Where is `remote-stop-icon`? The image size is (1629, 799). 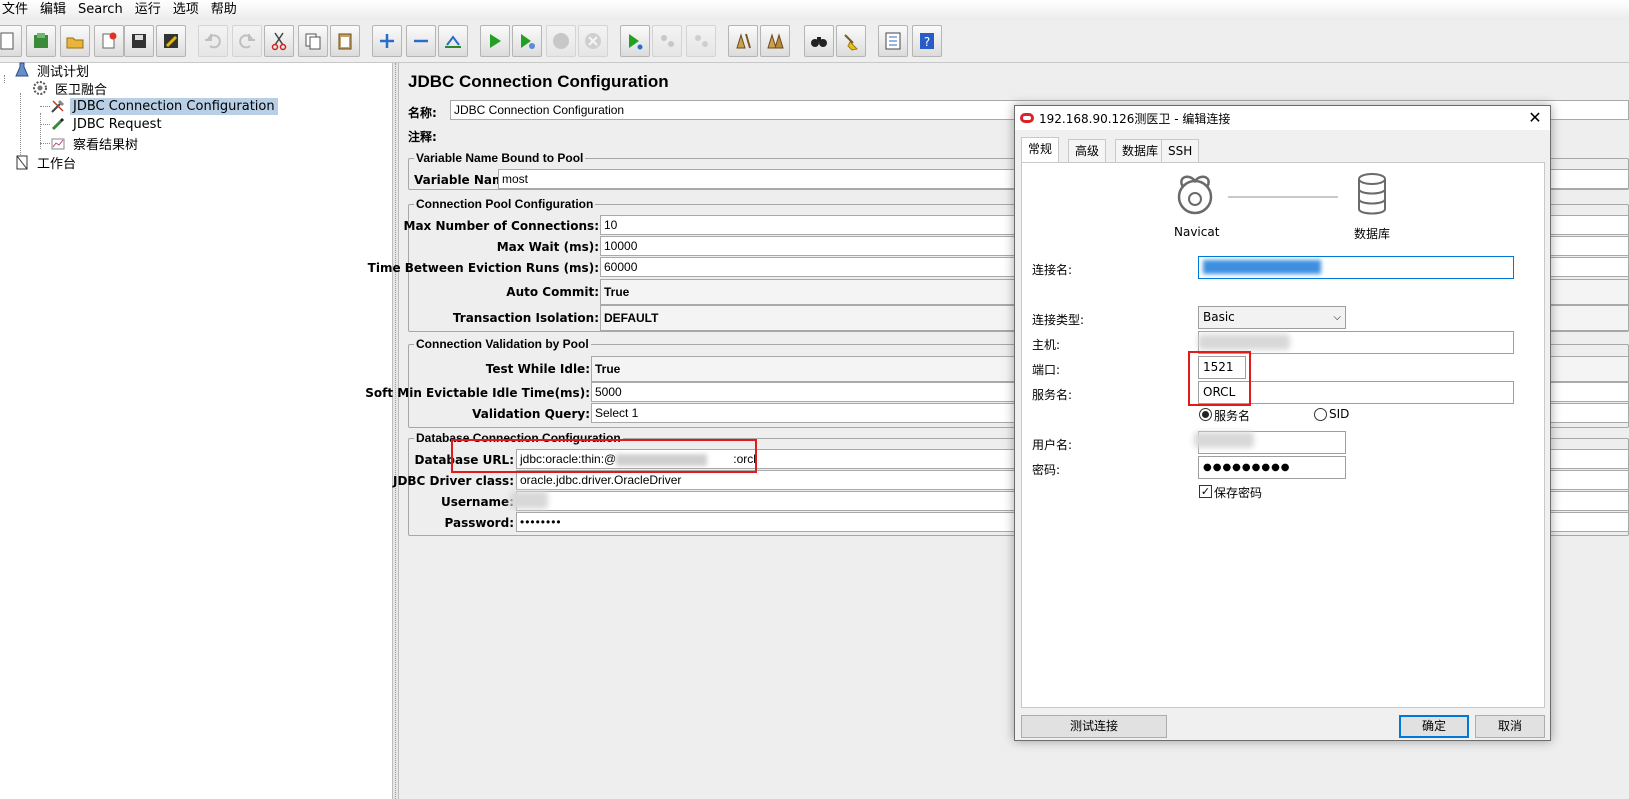 remote-stop-icon is located at coordinates (667, 41).